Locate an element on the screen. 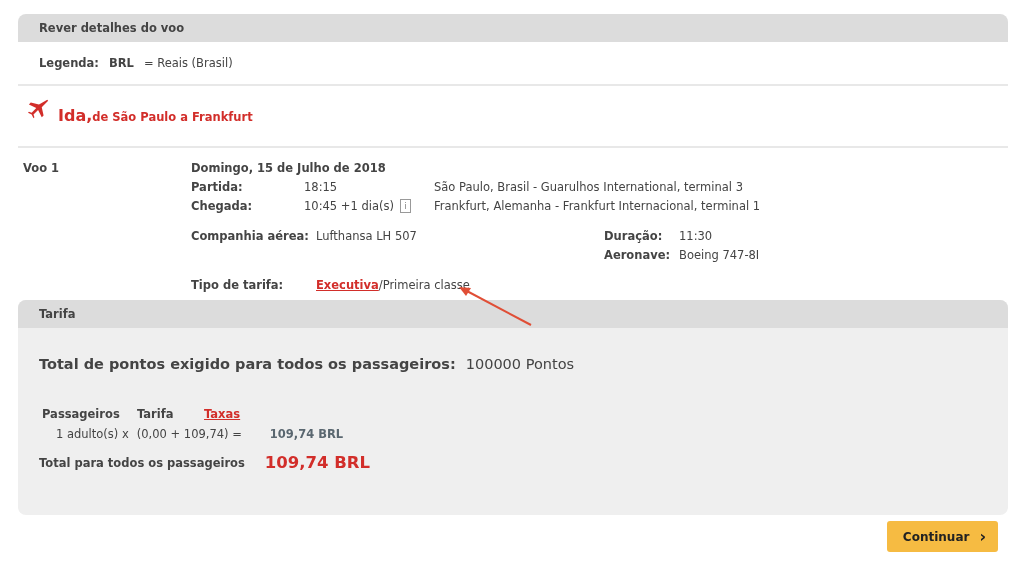  currency-code: BRL is located at coordinates (121, 63).